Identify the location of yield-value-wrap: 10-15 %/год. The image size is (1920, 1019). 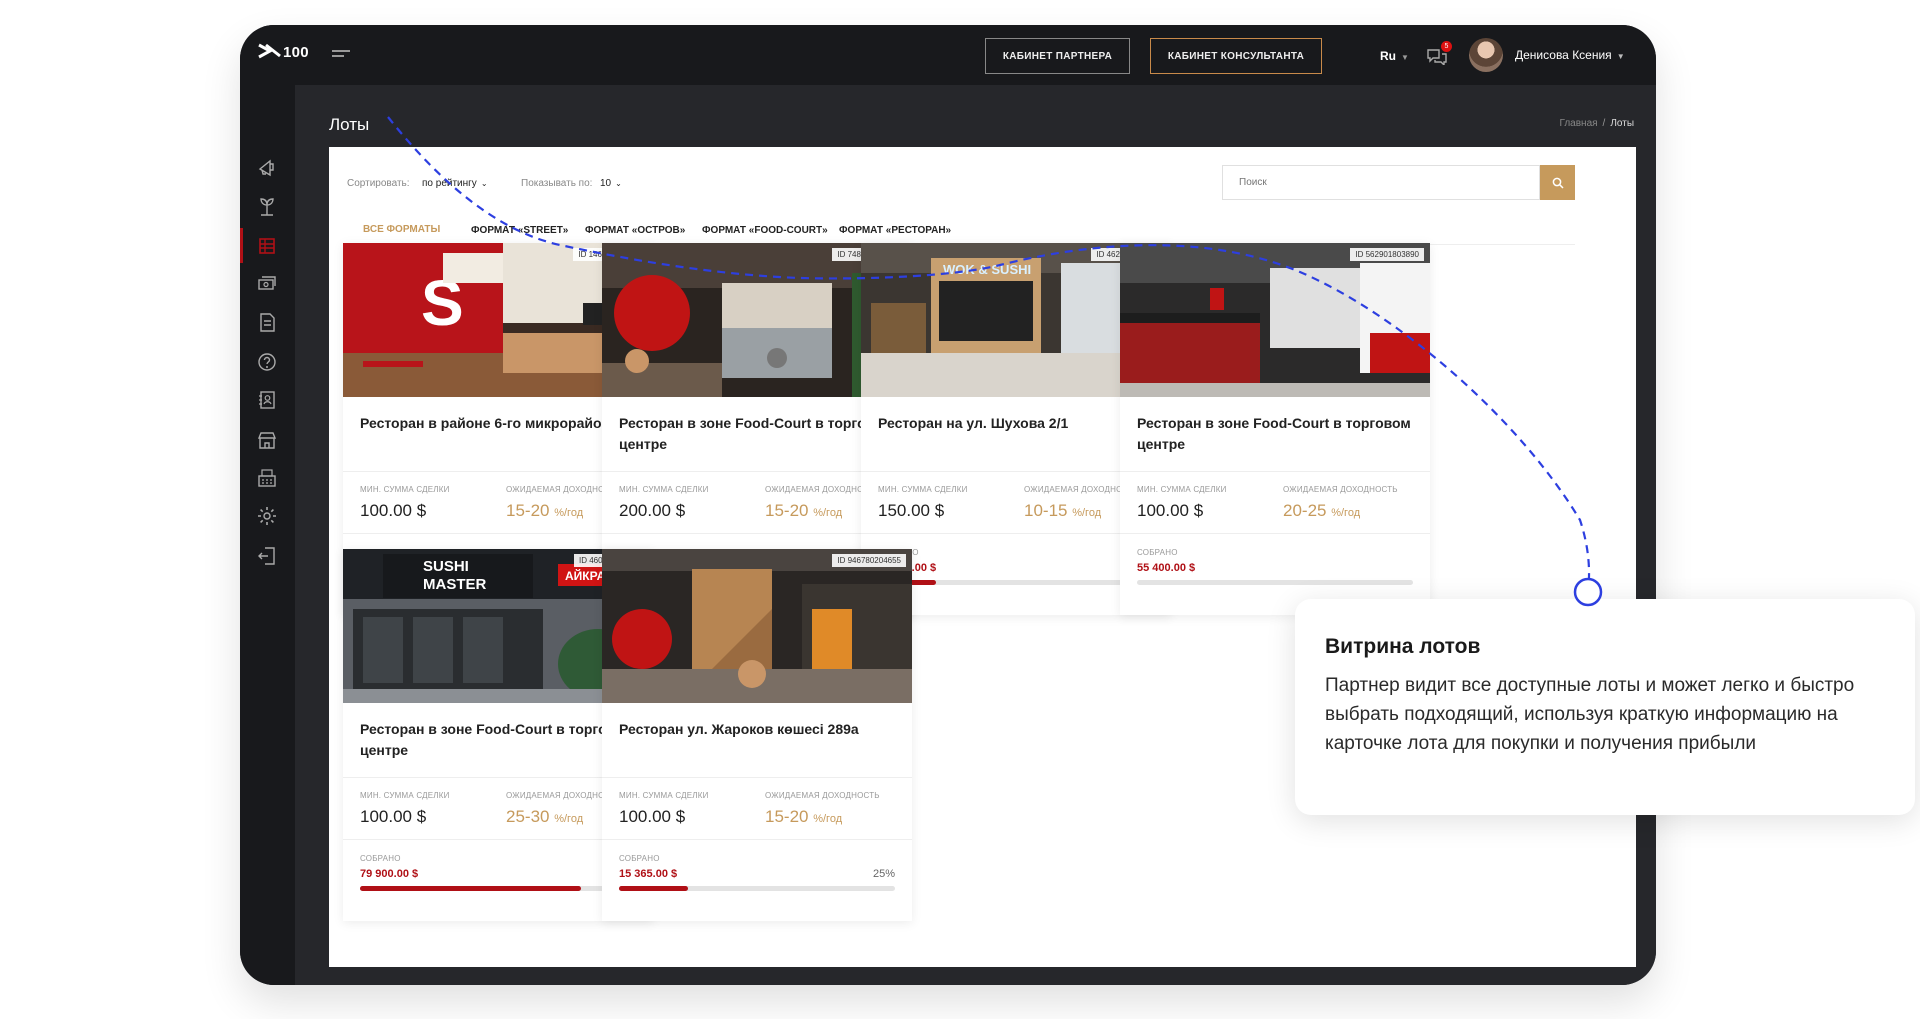
(1062, 511).